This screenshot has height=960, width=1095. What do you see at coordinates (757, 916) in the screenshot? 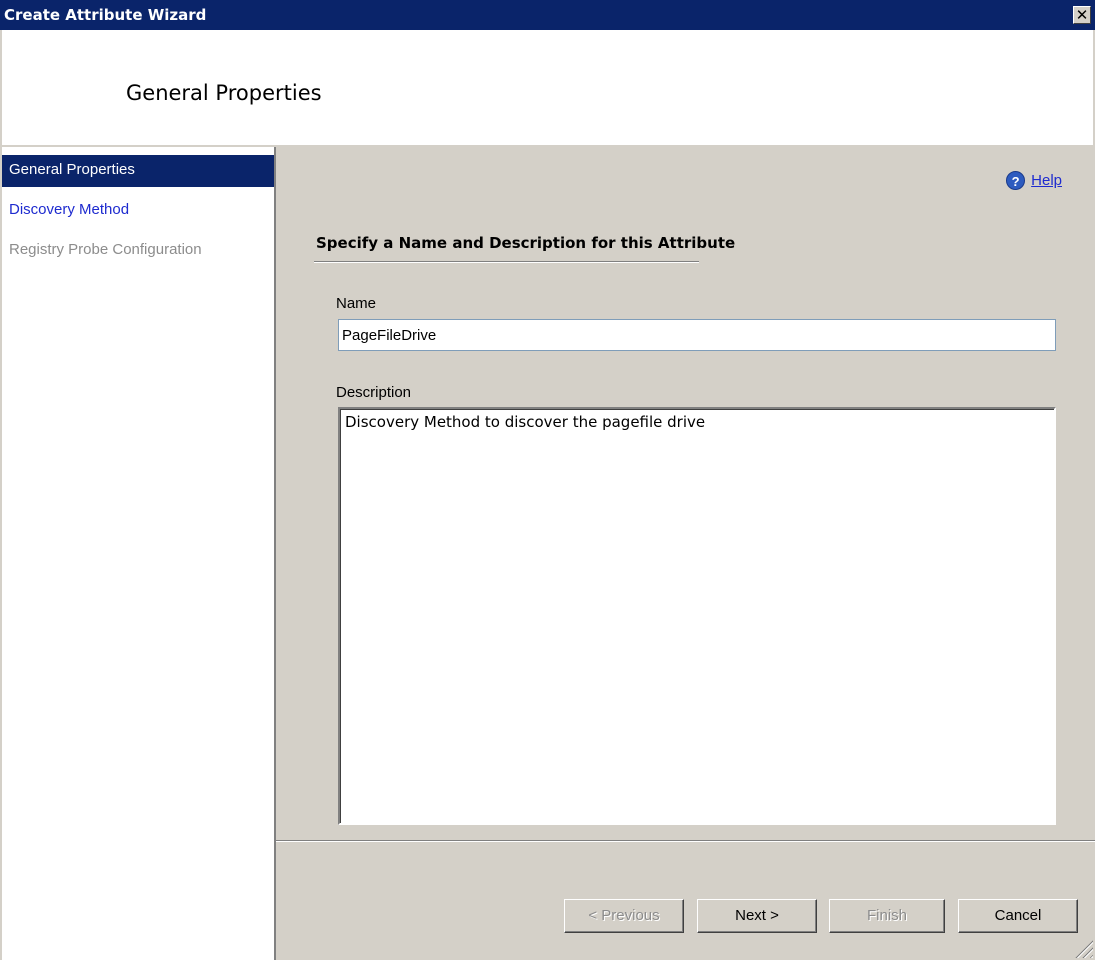
I see `next-button: Next >` at bounding box center [757, 916].